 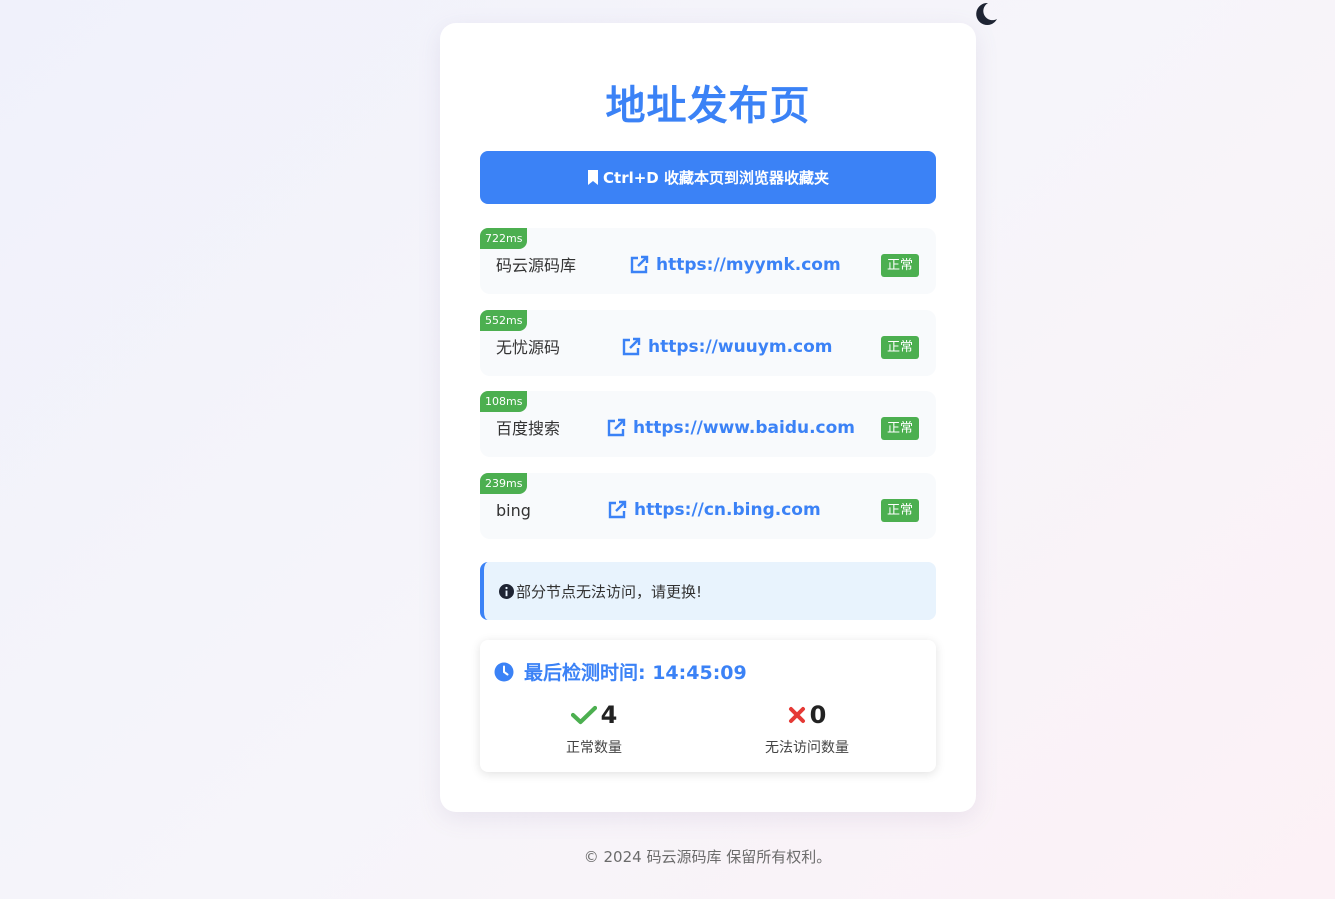 I want to click on check-icon, so click(x=583, y=715).